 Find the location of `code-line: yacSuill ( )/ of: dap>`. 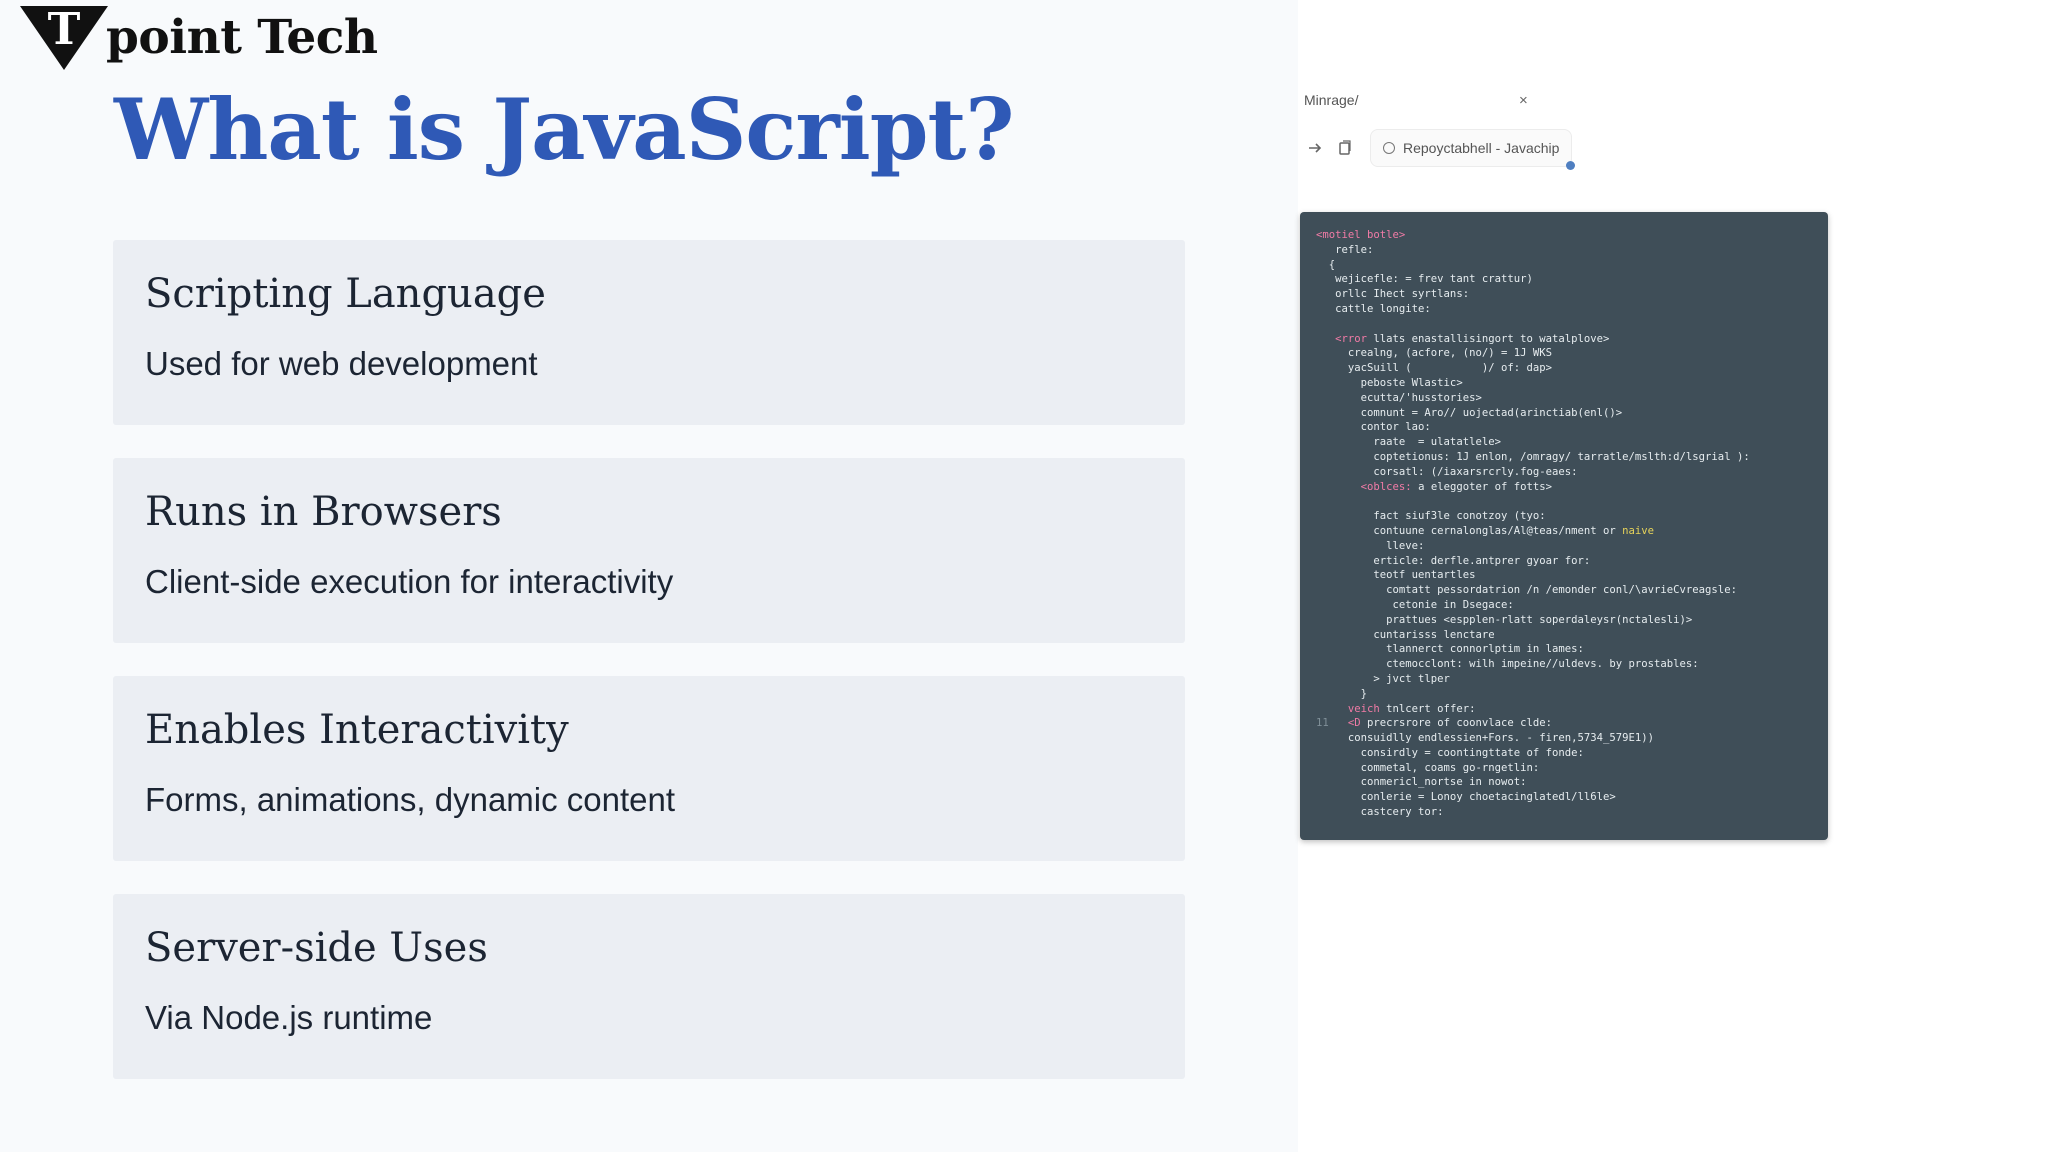

code-line: yacSuill ( )/ of: dap> is located at coordinates (1434, 368).